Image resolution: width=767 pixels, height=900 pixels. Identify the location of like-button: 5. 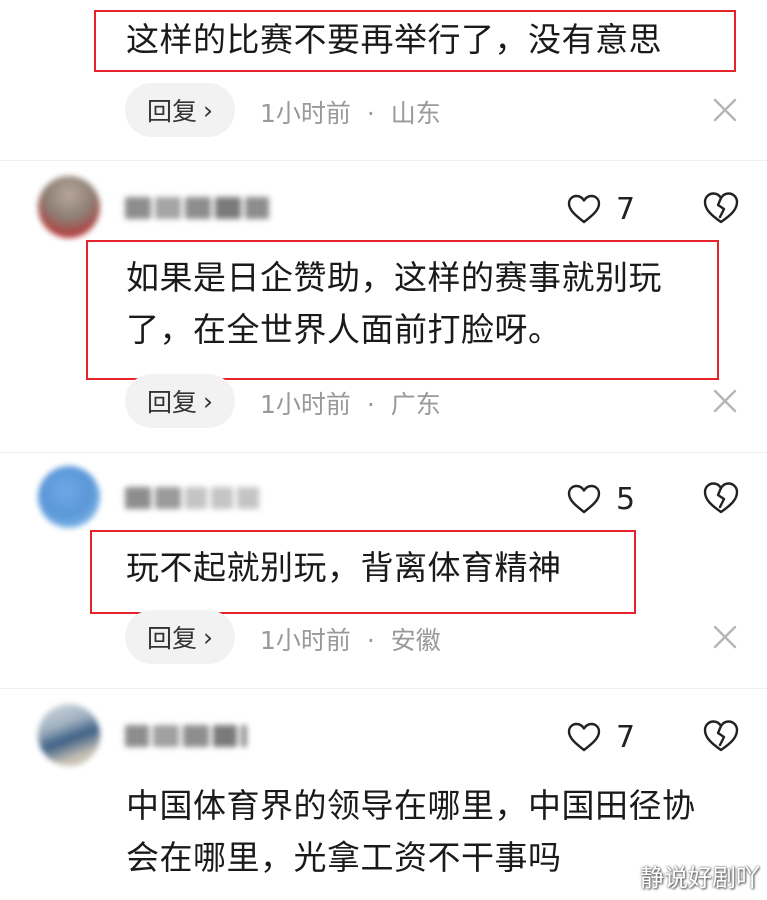
(600, 499).